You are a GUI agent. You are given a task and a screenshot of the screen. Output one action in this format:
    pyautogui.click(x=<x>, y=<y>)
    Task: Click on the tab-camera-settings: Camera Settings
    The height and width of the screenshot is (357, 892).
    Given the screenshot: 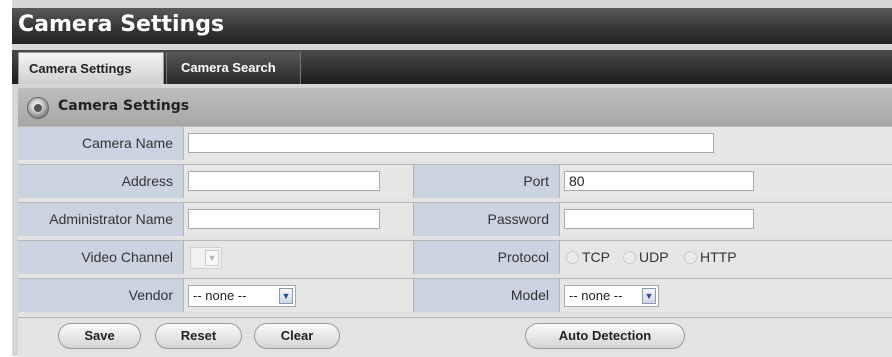 What is the action you would take?
    pyautogui.click(x=91, y=68)
    